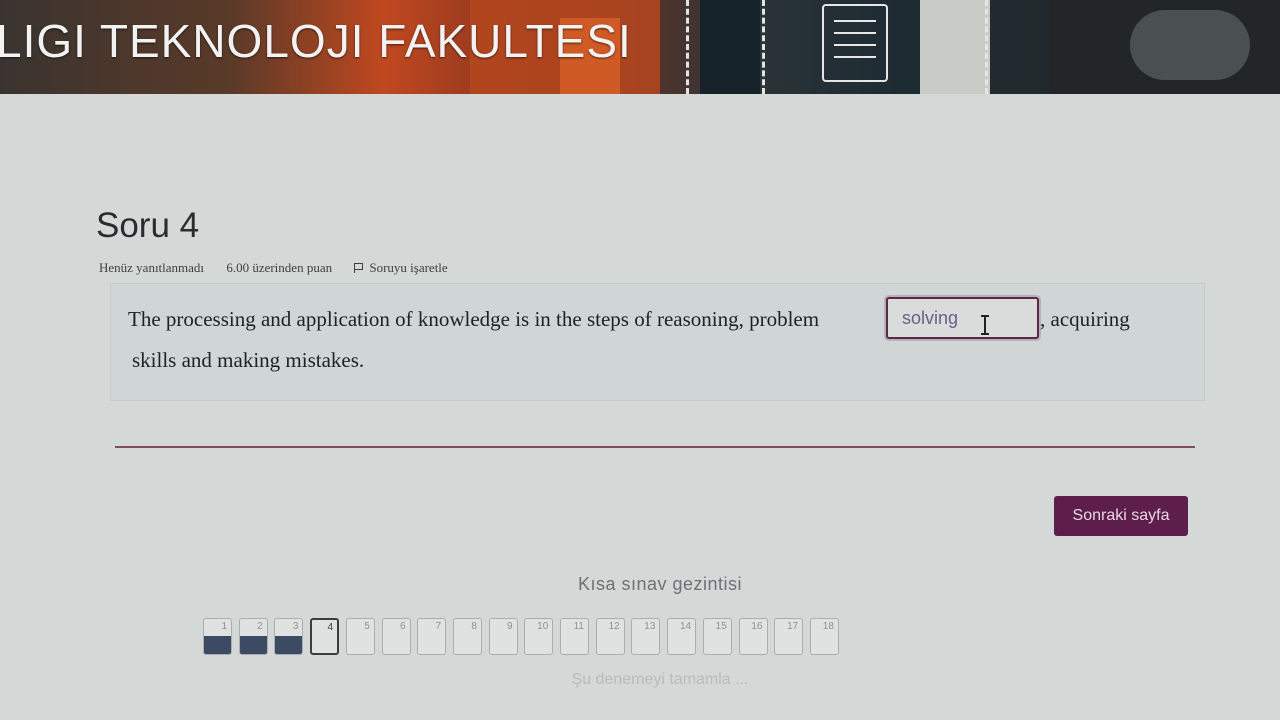 The width and height of the screenshot is (1280, 720). What do you see at coordinates (1121, 516) in the screenshot?
I see `next-page-button: Sonraki sayfa` at bounding box center [1121, 516].